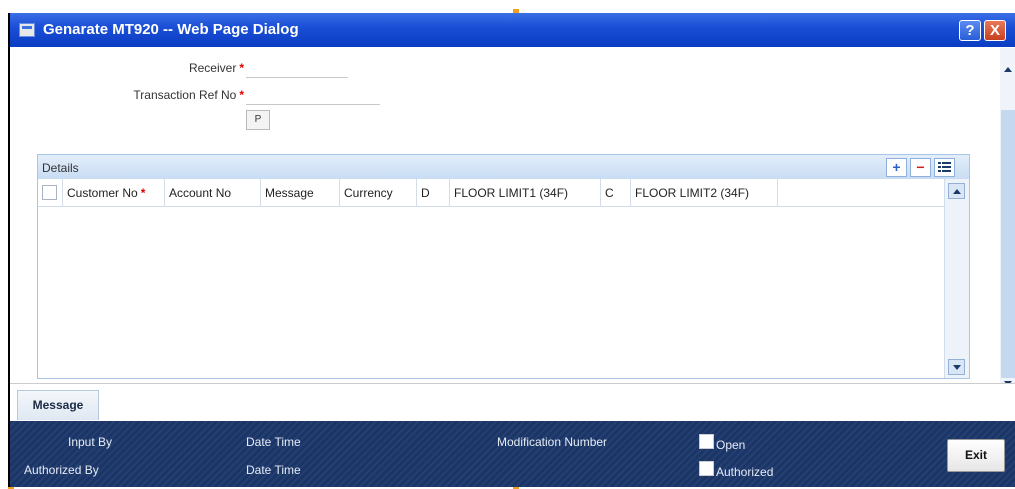 The image size is (1015, 489). Describe the element at coordinates (313, 104) in the screenshot. I see `transaction-ref-input-underline` at that location.